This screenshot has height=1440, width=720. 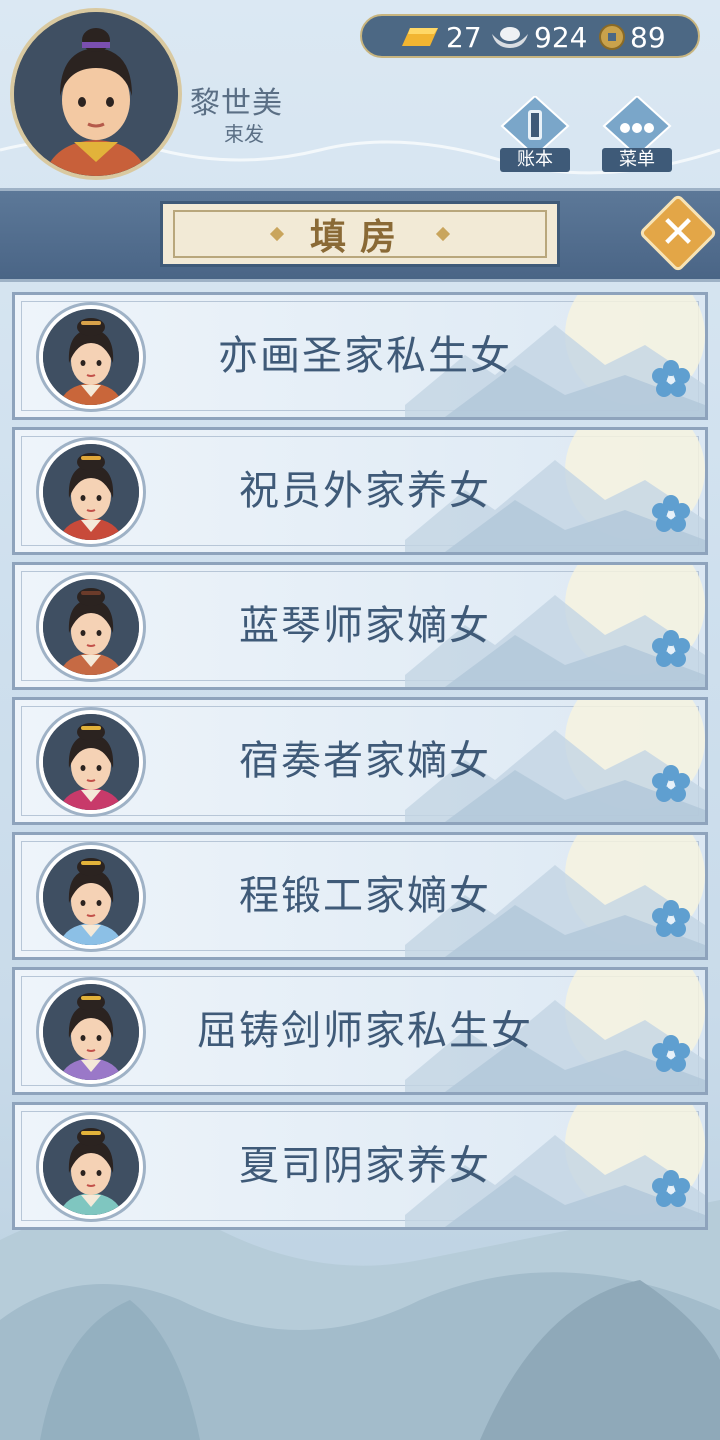 I want to click on silver-counter: 924, so click(x=538, y=37).